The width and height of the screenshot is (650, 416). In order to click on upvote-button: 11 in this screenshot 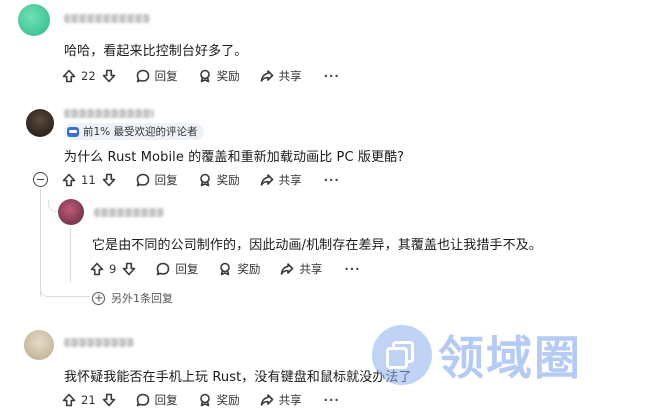, I will do `click(79, 180)`.